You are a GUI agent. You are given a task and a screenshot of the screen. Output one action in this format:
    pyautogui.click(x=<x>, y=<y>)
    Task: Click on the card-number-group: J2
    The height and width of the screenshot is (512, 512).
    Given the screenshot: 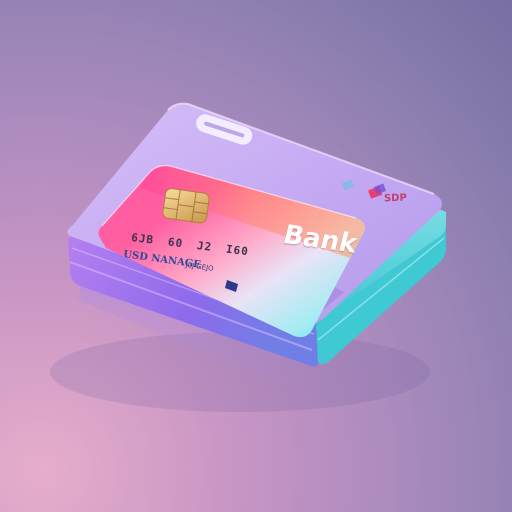 What is the action you would take?
    pyautogui.click(x=204, y=246)
    